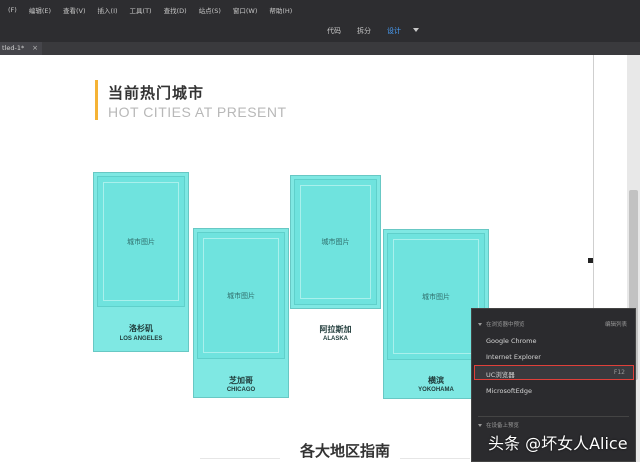 Image resolution: width=640 pixels, height=462 pixels. Describe the element at coordinates (558, 443) in the screenshot. I see `watermark-text: 头条 @坏女人Alice` at that location.